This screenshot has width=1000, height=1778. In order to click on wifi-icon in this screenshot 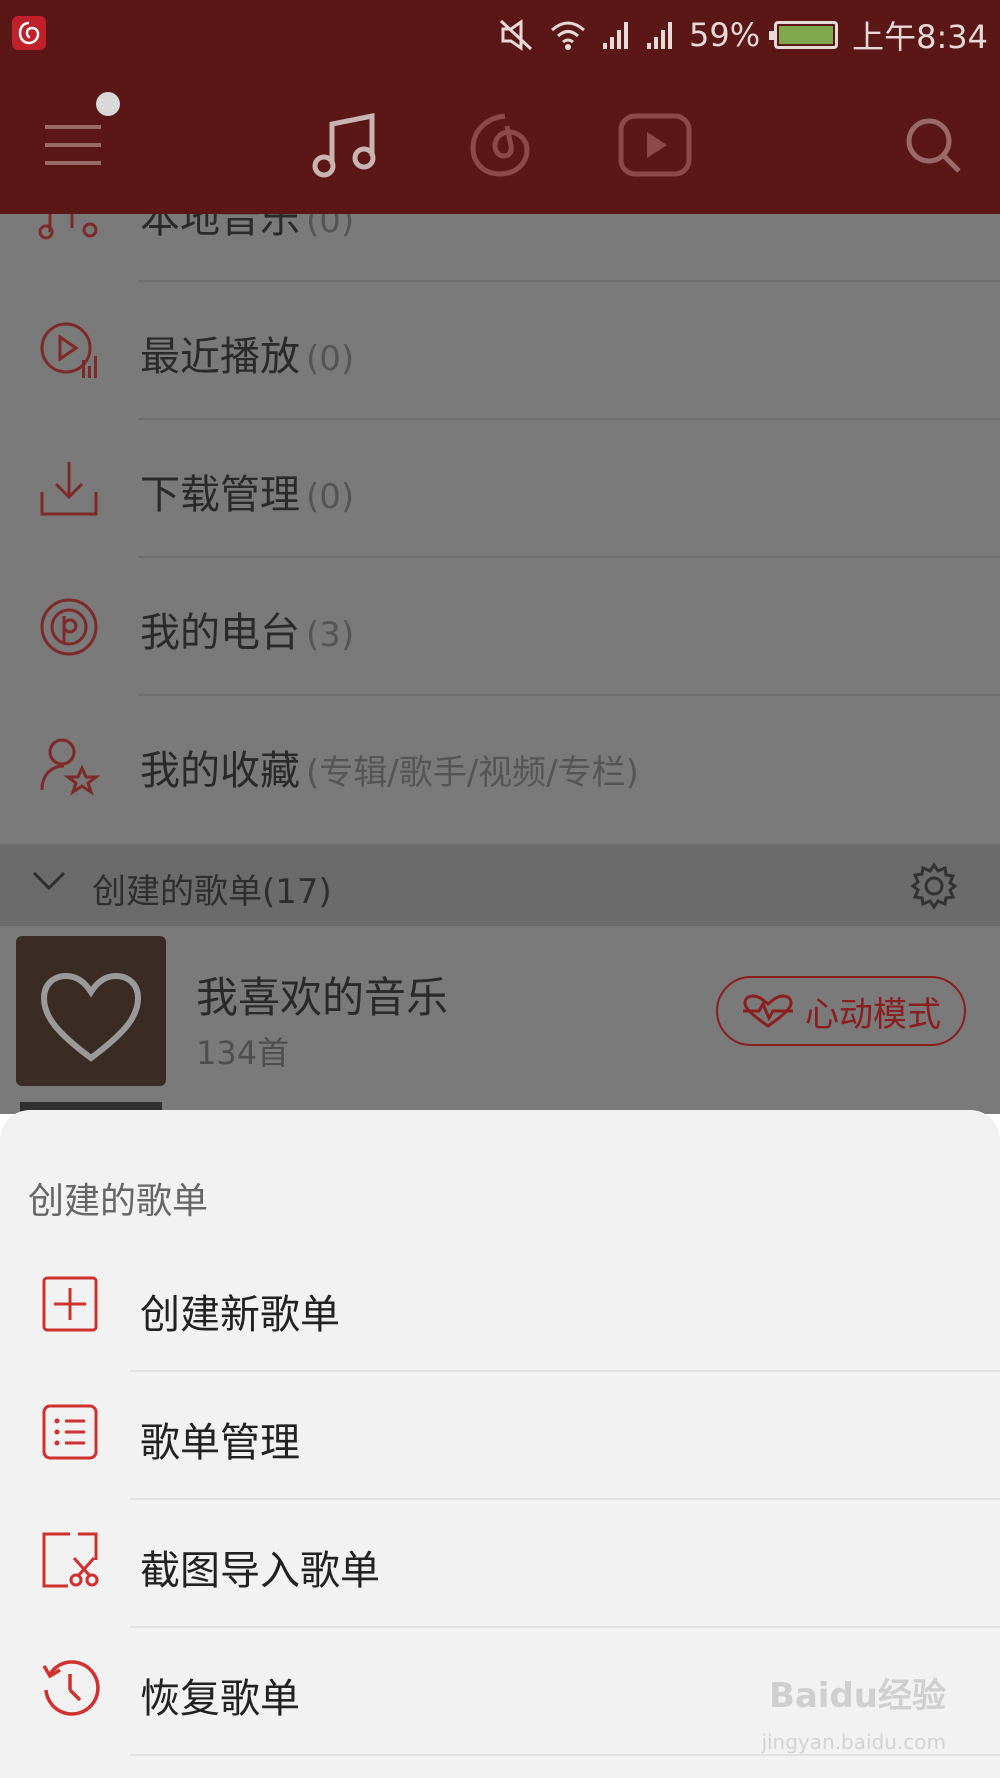, I will do `click(568, 35)`.